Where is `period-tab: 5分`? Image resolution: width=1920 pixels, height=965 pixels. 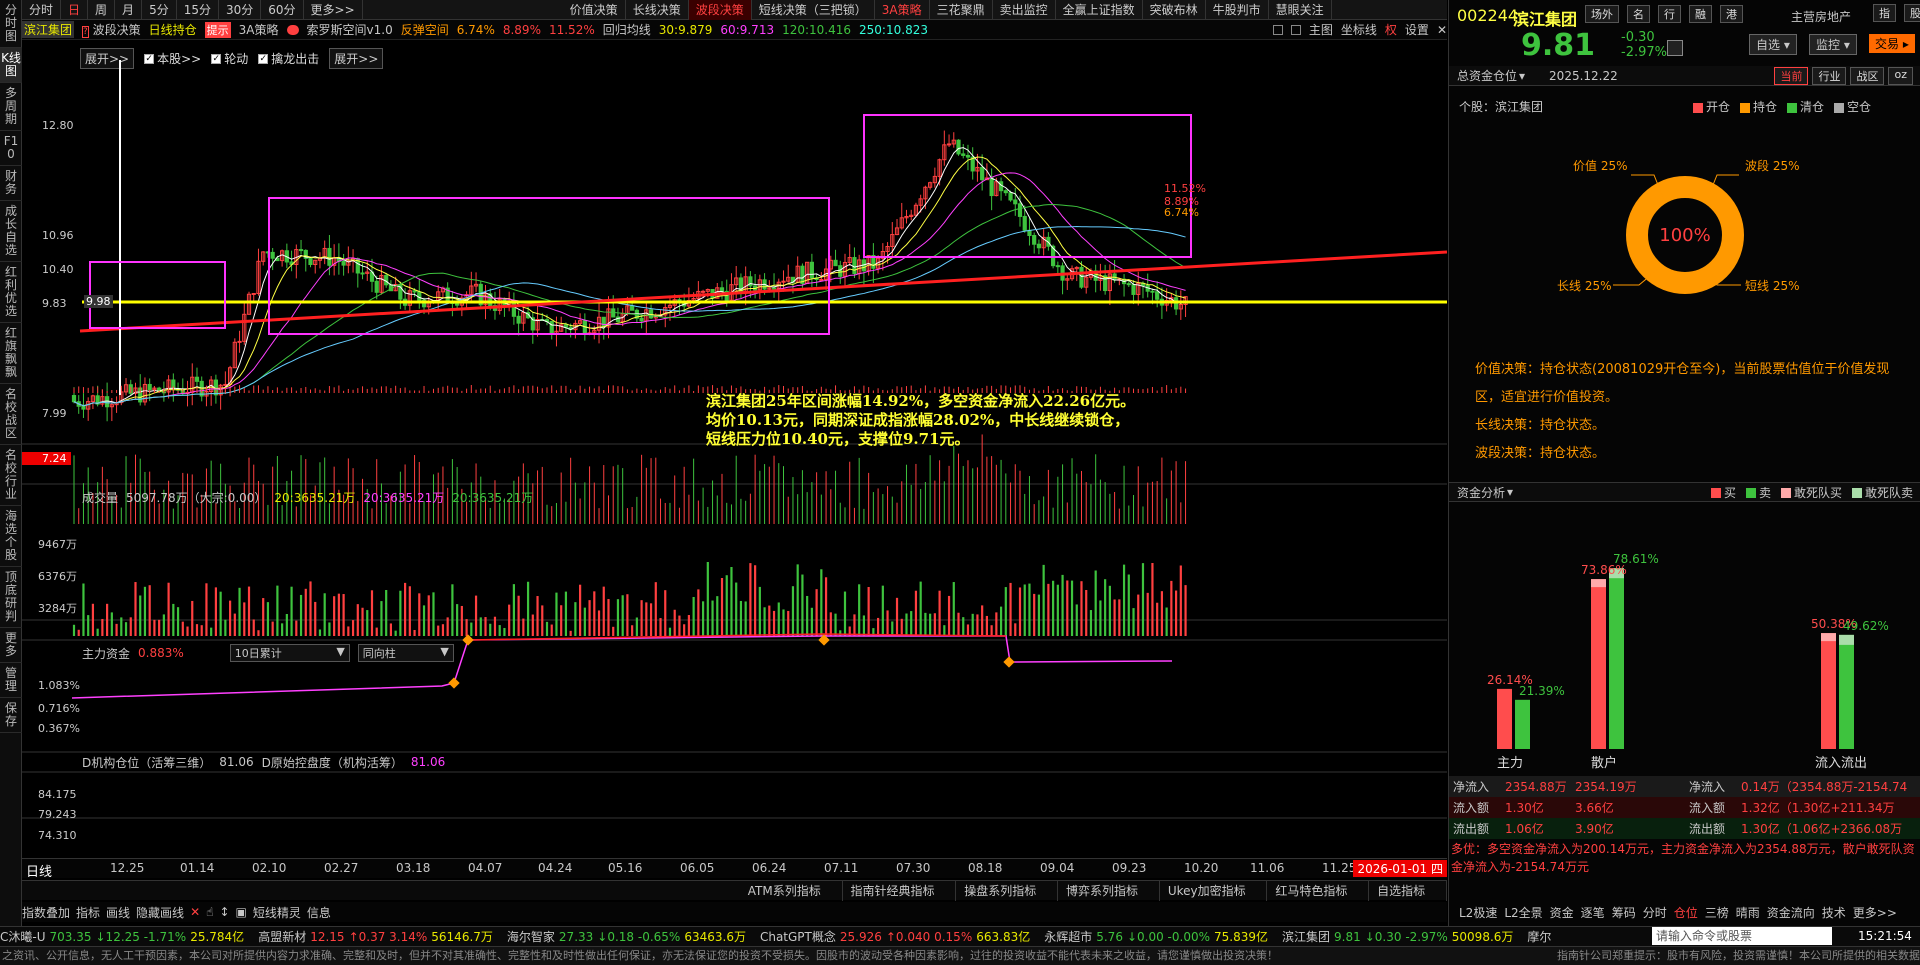 period-tab: 5分 is located at coordinates (159, 10).